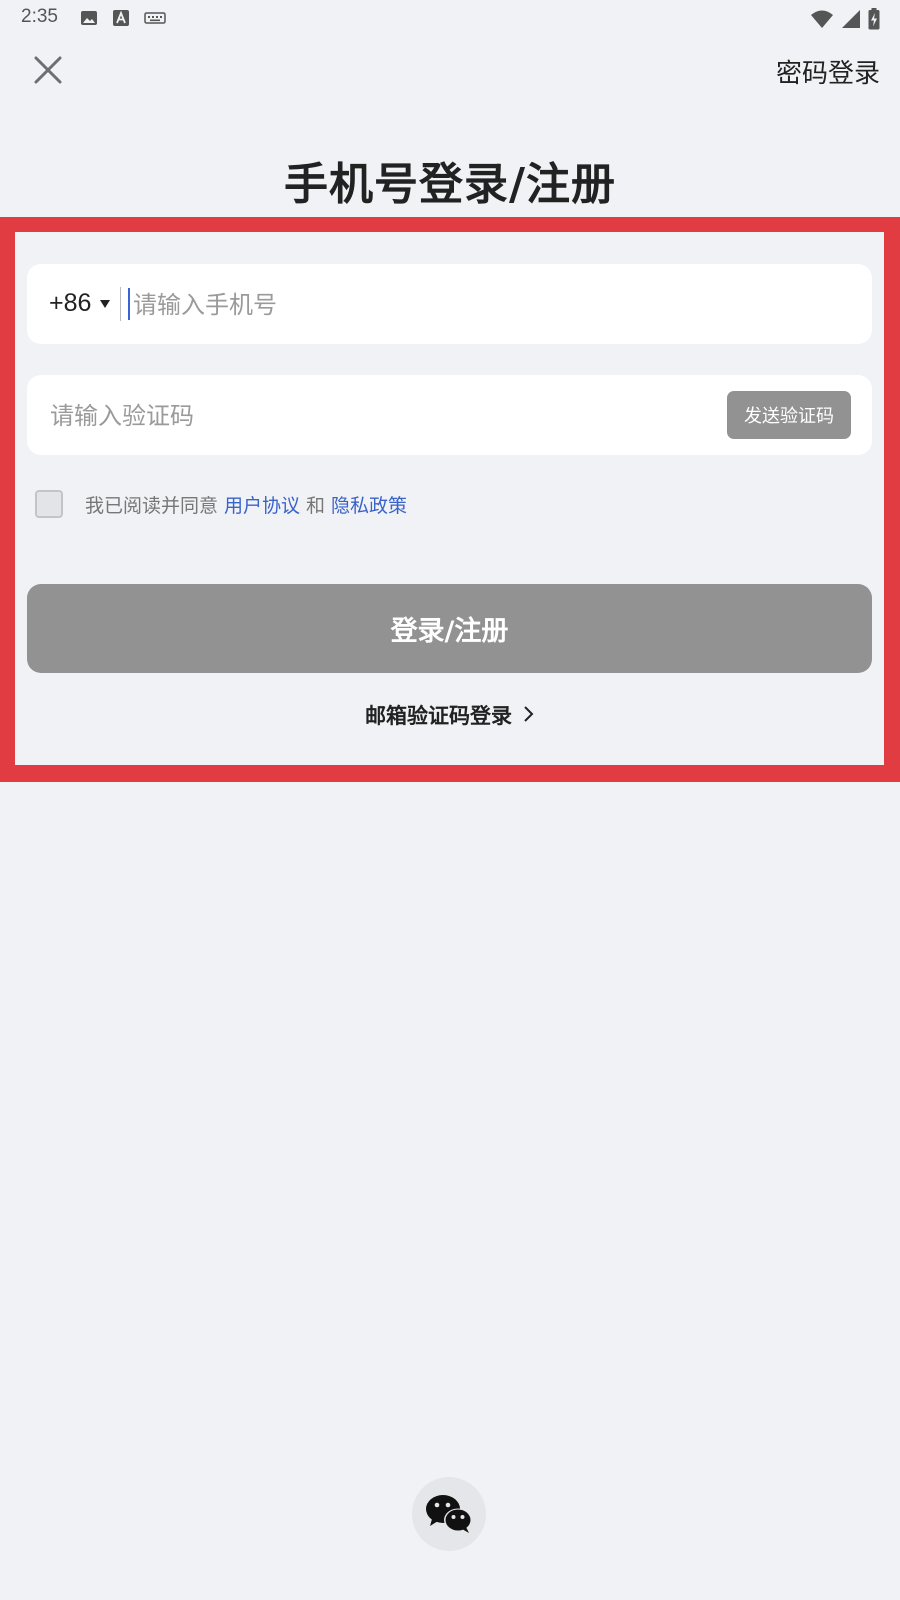  What do you see at coordinates (438, 716) in the screenshot?
I see `email-login-label: 邮箱验证码登录` at bounding box center [438, 716].